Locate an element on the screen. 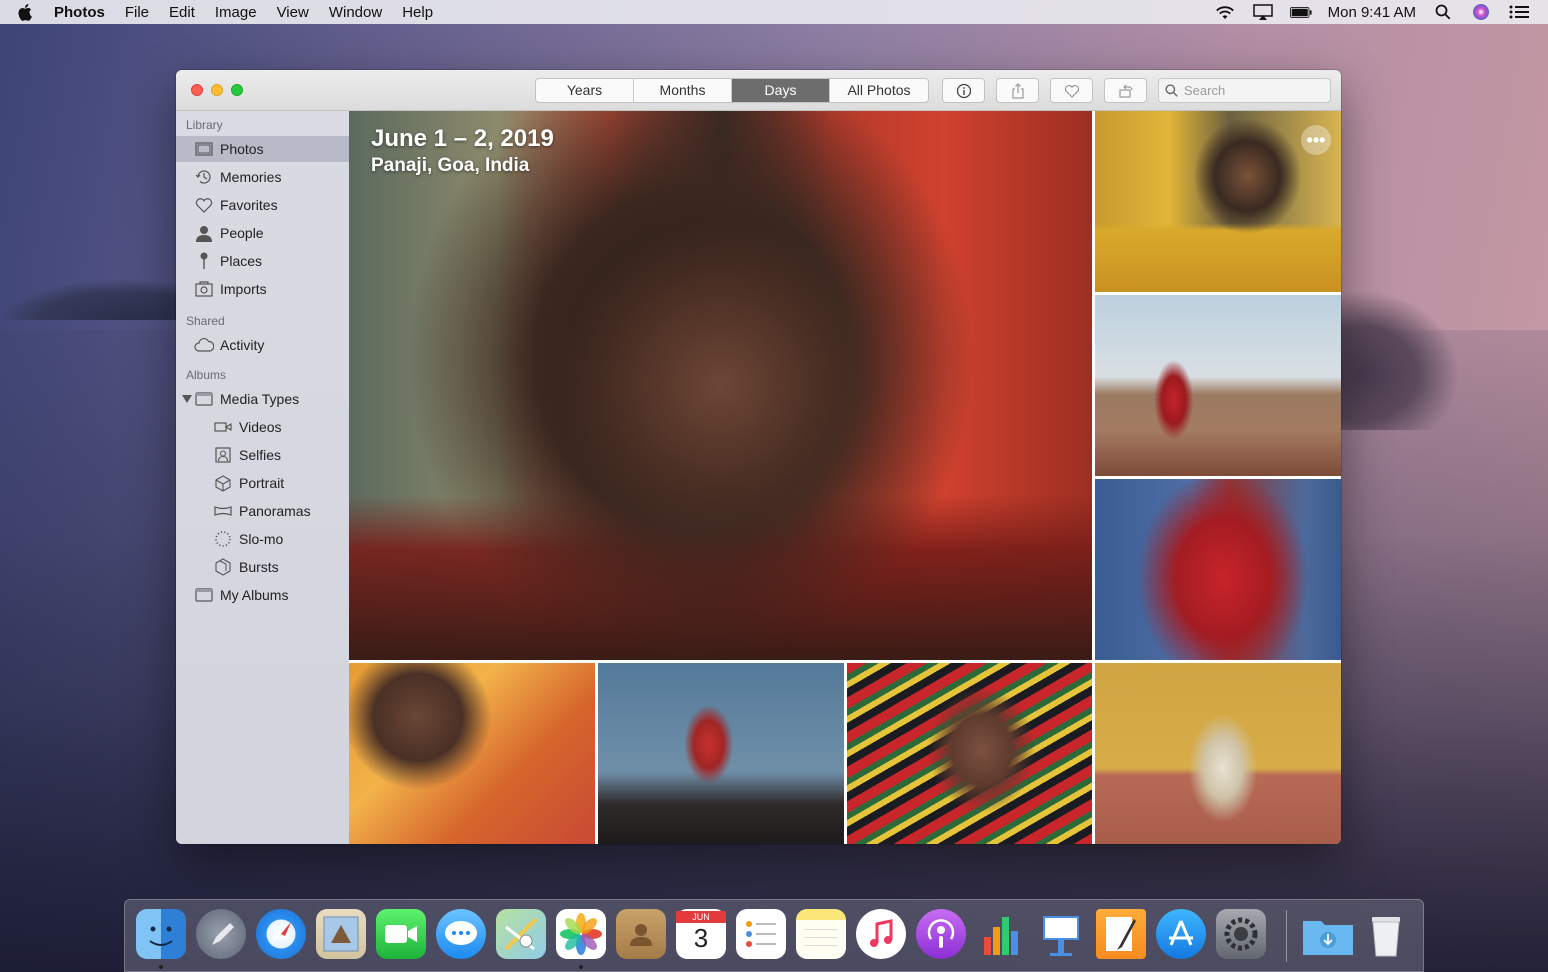 The image size is (1548, 972). dock-keynote-icon is located at coordinates (1061, 934).